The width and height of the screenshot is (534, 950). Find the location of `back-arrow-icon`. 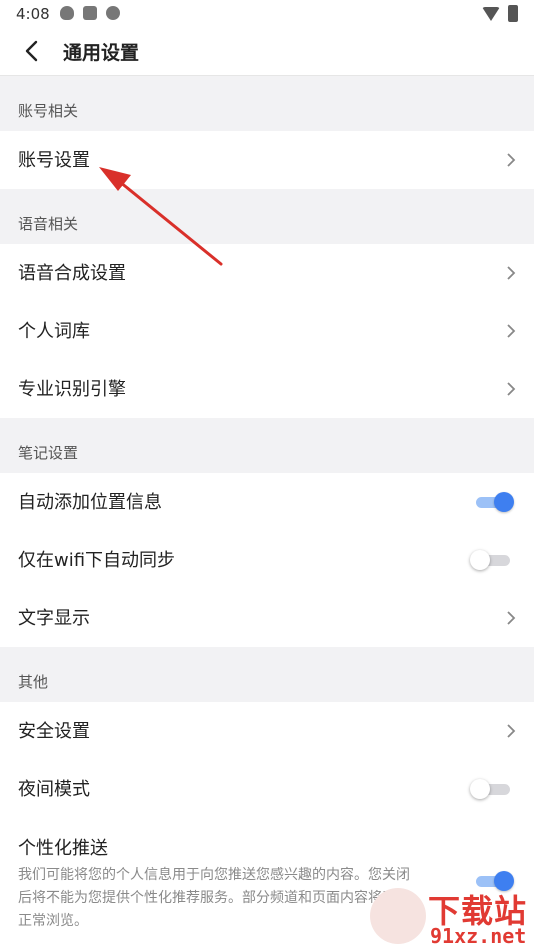

back-arrow-icon is located at coordinates (33, 51).